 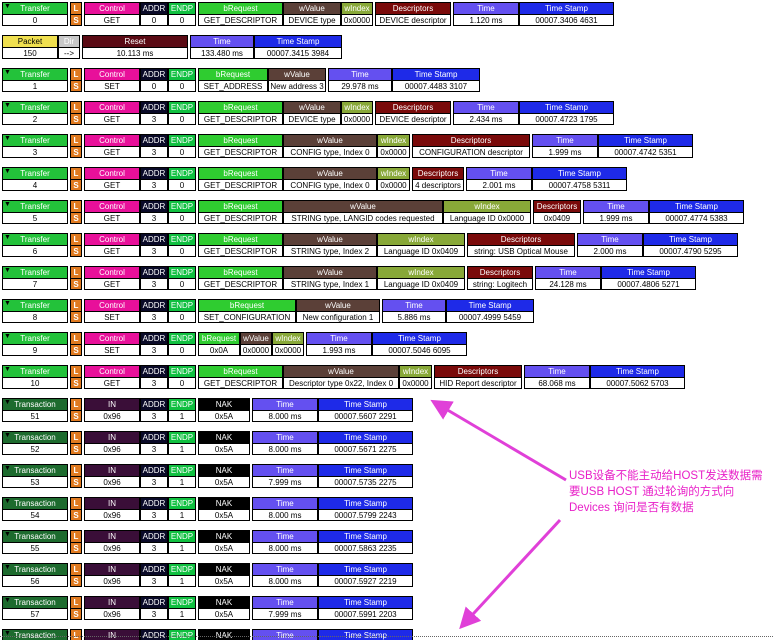 What do you see at coordinates (35, 410) in the screenshot?
I see `transaction-number: Transaction 51 ▼` at bounding box center [35, 410].